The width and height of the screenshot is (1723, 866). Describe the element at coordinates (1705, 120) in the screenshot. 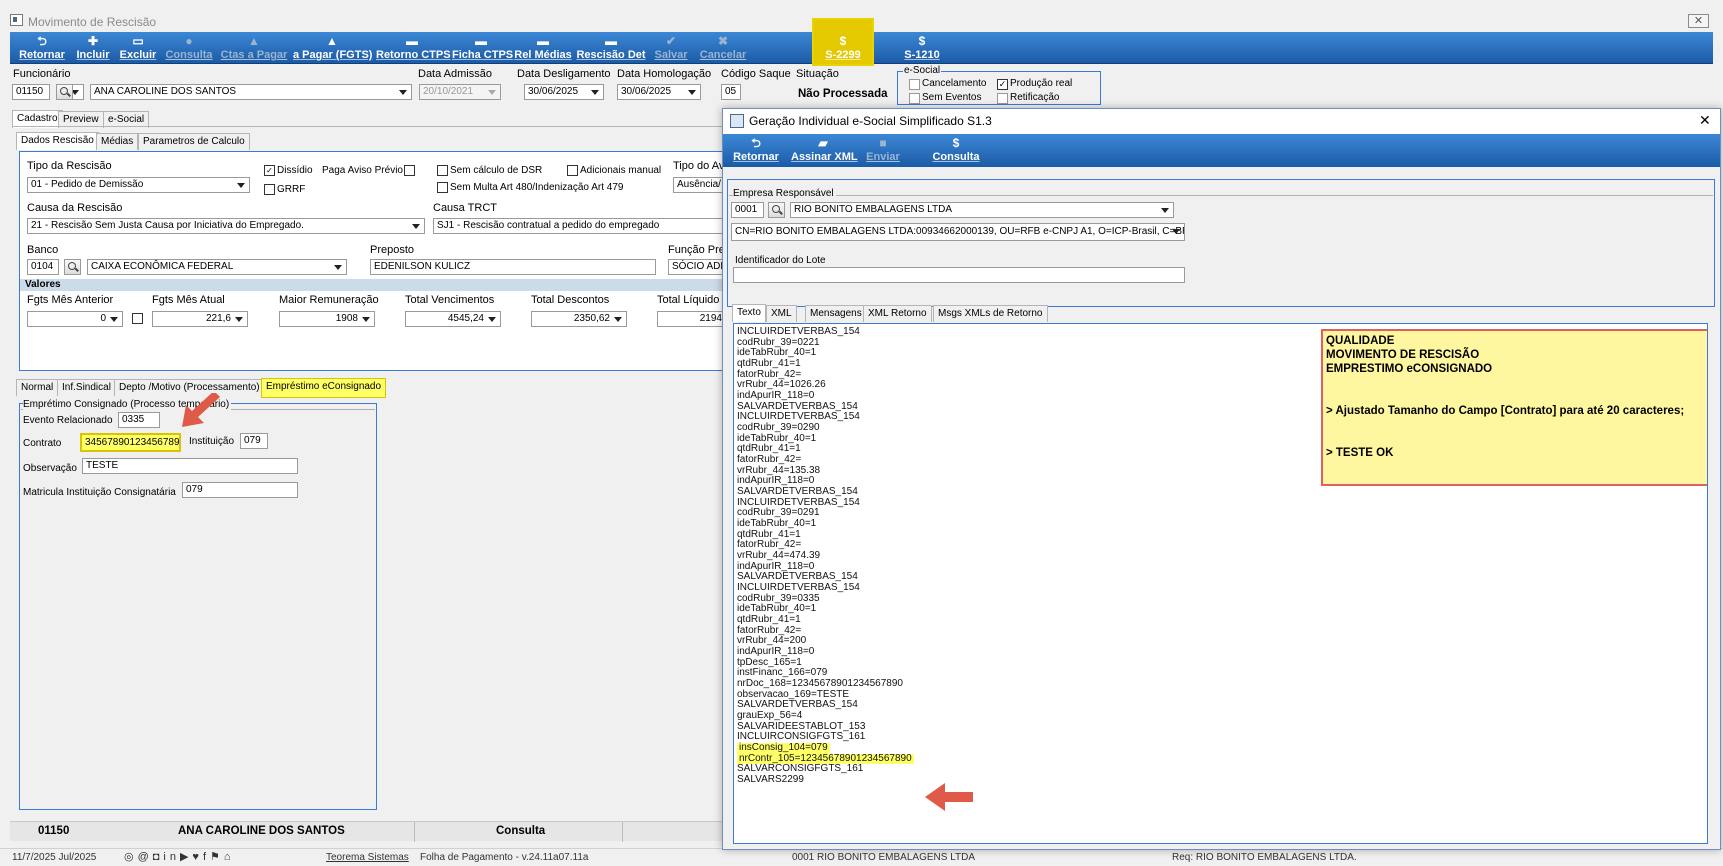

I see `dialog-close-button: ✕` at that location.